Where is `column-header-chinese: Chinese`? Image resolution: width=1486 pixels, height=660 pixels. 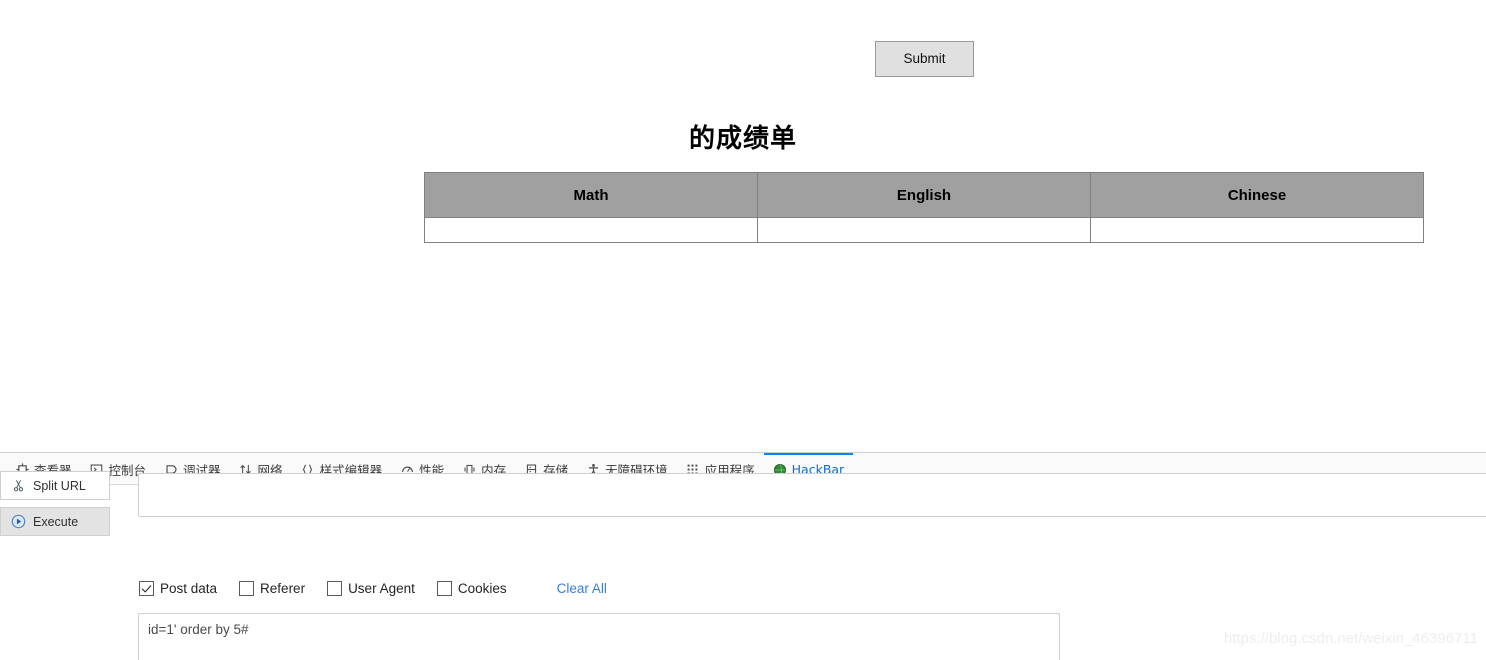
column-header-chinese: Chinese is located at coordinates (1257, 195).